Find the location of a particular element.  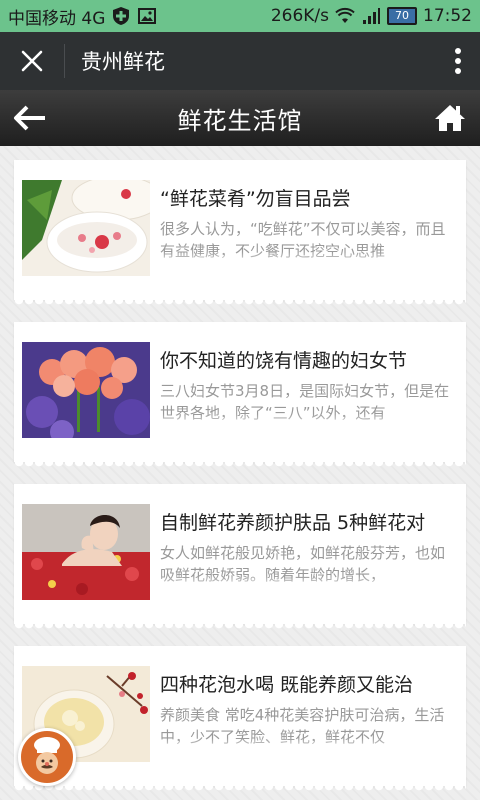

close-button is located at coordinates (32, 61).